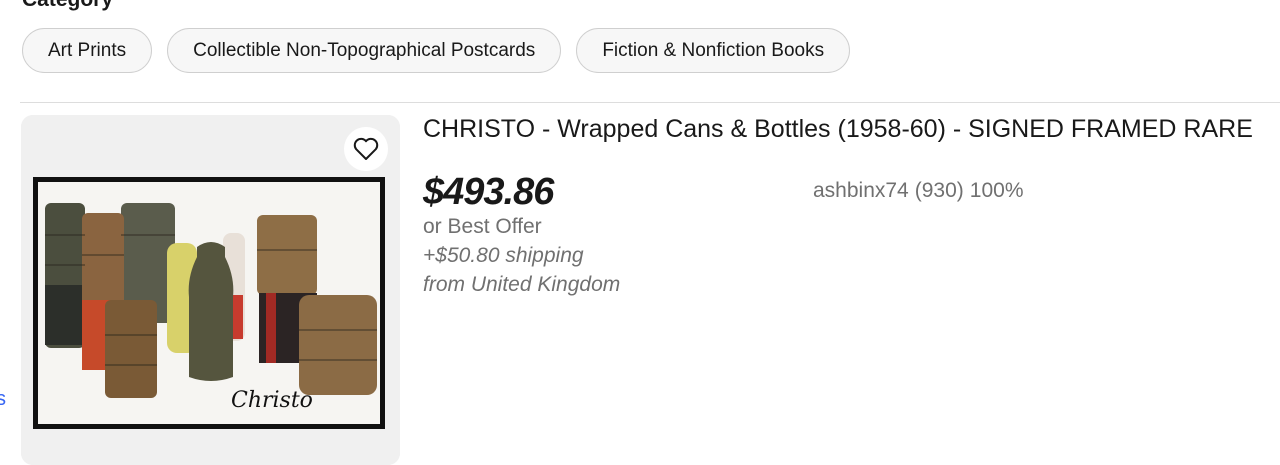 This screenshot has width=1280, height=465. Describe the element at coordinates (939, 190) in the screenshot. I see `seller-feedback-count: (930)` at that location.